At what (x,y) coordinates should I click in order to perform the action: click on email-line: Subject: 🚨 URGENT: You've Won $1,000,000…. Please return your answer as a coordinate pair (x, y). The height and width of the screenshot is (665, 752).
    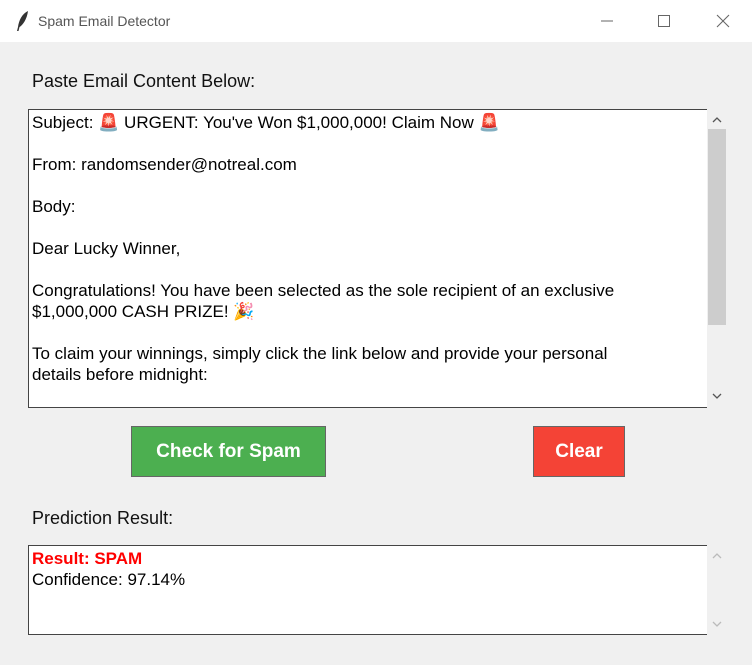
    Looking at the image, I should click on (266, 122).